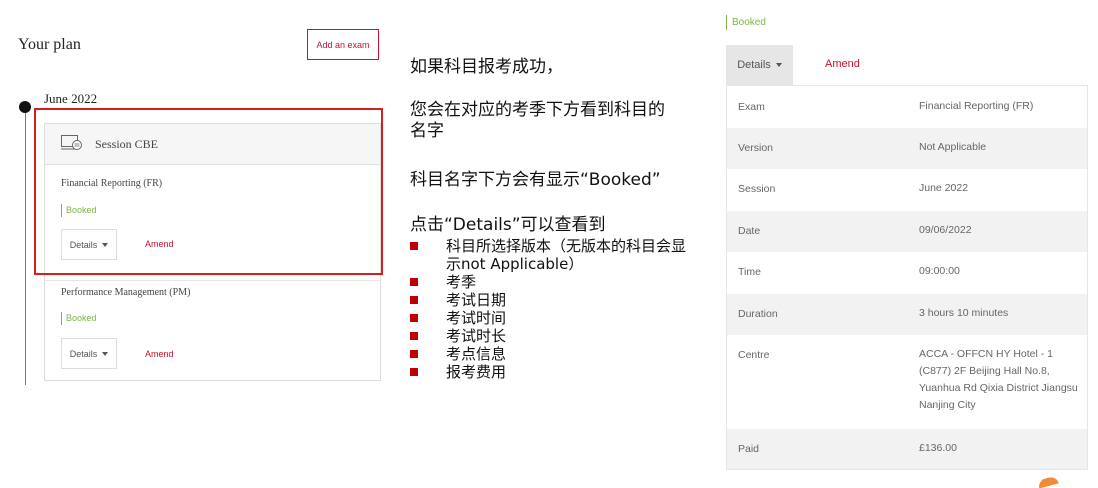  What do you see at coordinates (751, 107) in the screenshot?
I see `row-label: Exam` at bounding box center [751, 107].